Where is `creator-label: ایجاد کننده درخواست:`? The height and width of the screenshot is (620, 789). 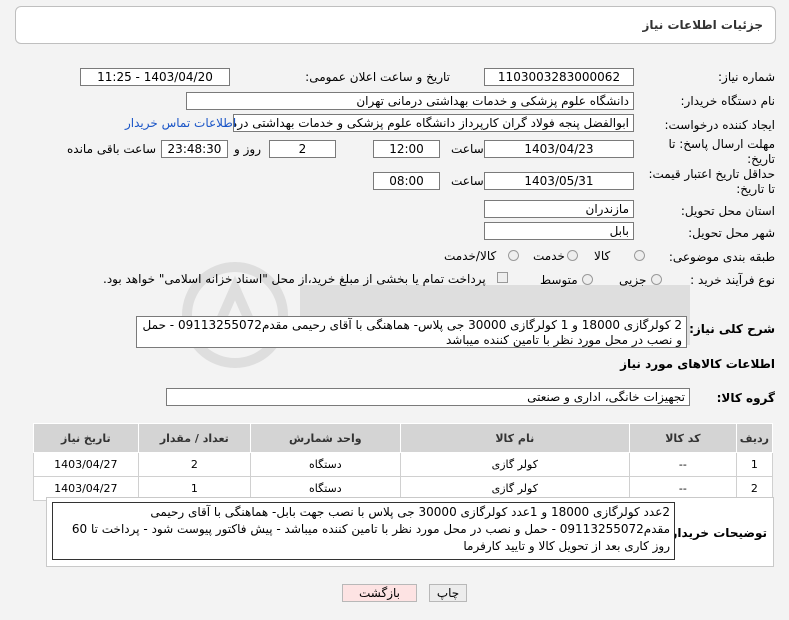 creator-label: ایجاد کننده درخواست: is located at coordinates (719, 125).